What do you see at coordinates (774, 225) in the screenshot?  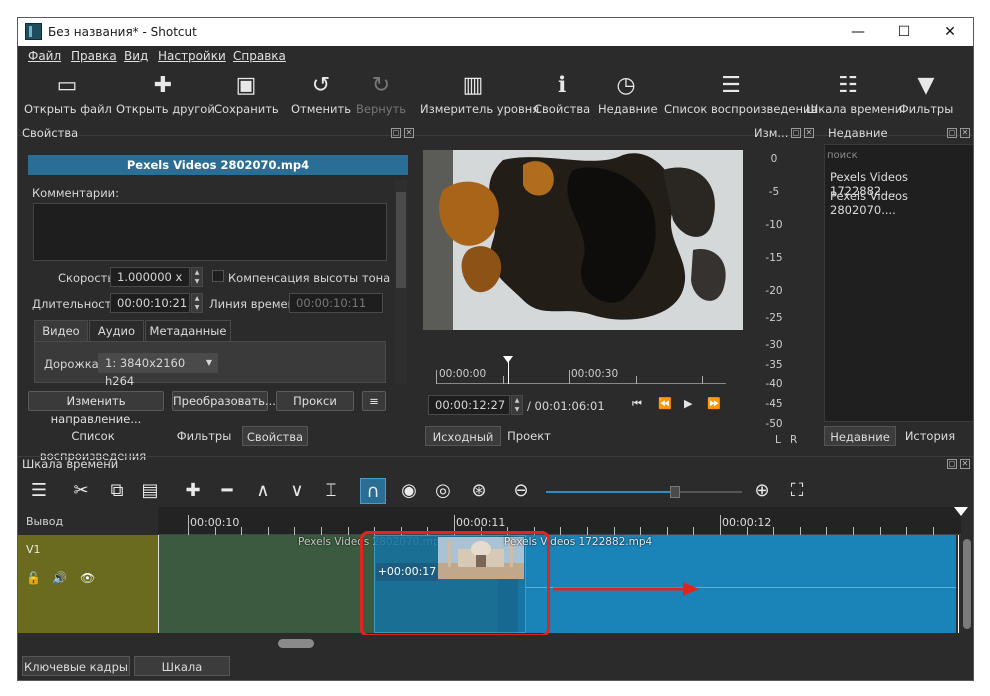 I see `meter-scale-label: -10` at bounding box center [774, 225].